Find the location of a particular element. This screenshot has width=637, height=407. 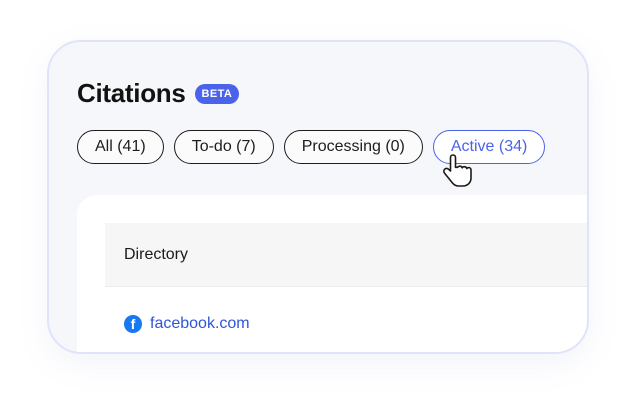

filter-processing: Processing (0) is located at coordinates (353, 147).